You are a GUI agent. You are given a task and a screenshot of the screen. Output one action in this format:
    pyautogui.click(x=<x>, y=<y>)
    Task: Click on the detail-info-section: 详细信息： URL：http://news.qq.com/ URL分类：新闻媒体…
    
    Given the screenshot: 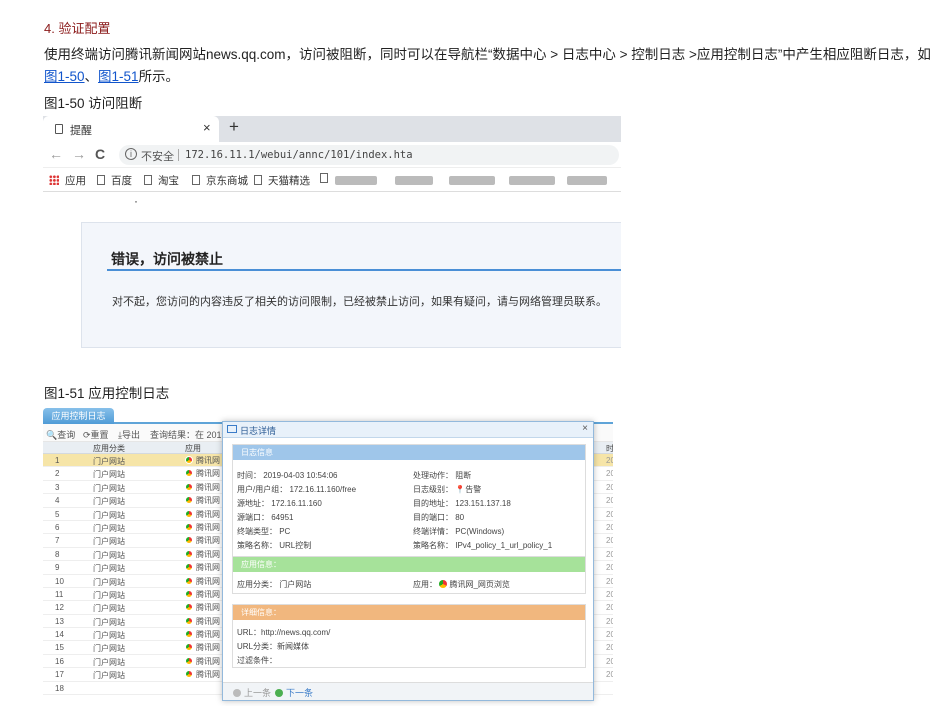 What is the action you would take?
    pyautogui.click(x=409, y=636)
    